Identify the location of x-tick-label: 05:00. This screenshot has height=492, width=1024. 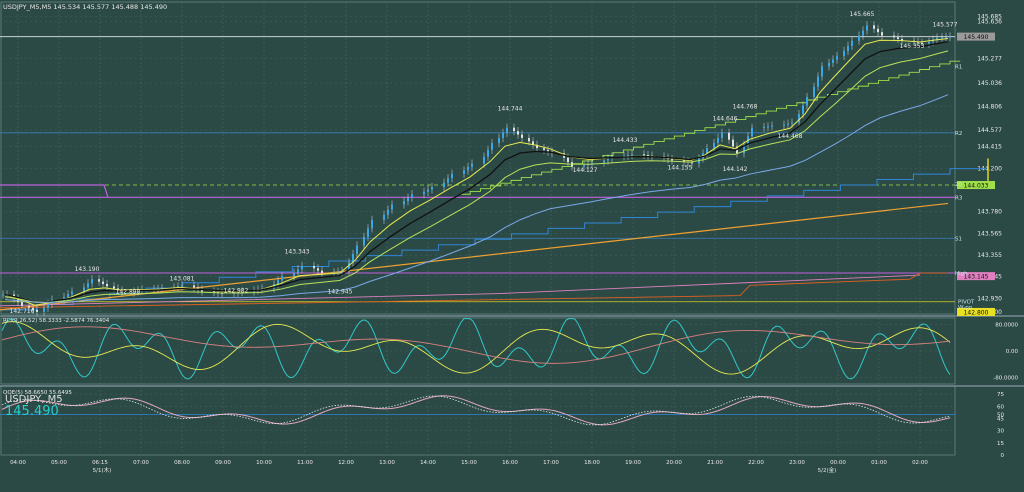
(59, 463).